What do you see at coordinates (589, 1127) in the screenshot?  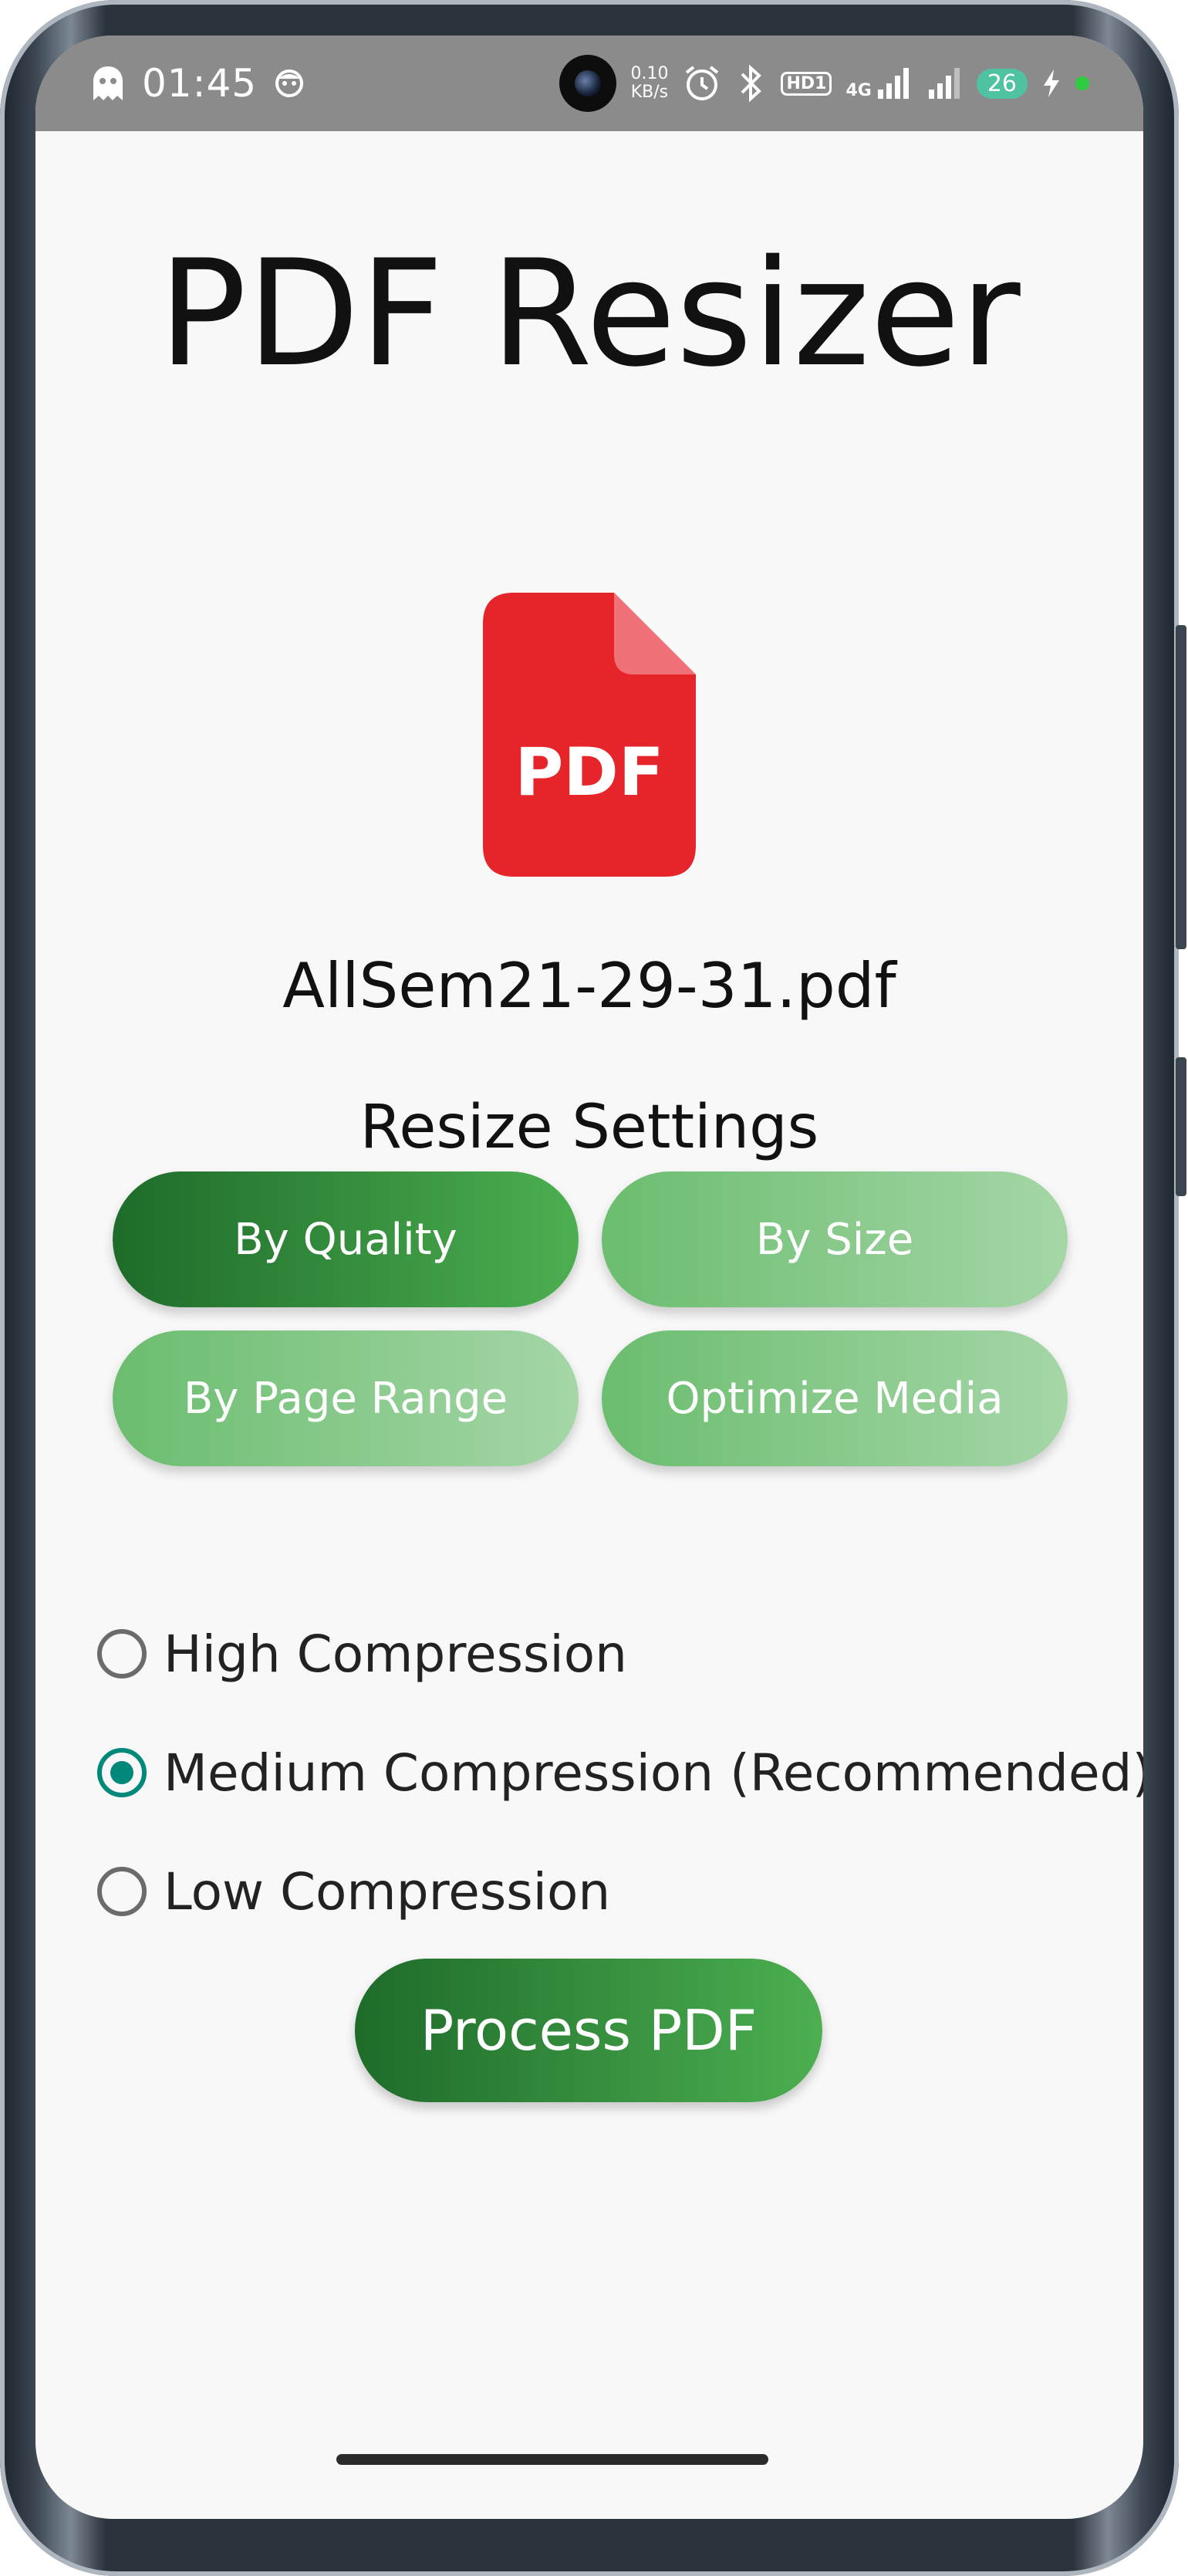 I see `section-title: Resize Settings` at bounding box center [589, 1127].